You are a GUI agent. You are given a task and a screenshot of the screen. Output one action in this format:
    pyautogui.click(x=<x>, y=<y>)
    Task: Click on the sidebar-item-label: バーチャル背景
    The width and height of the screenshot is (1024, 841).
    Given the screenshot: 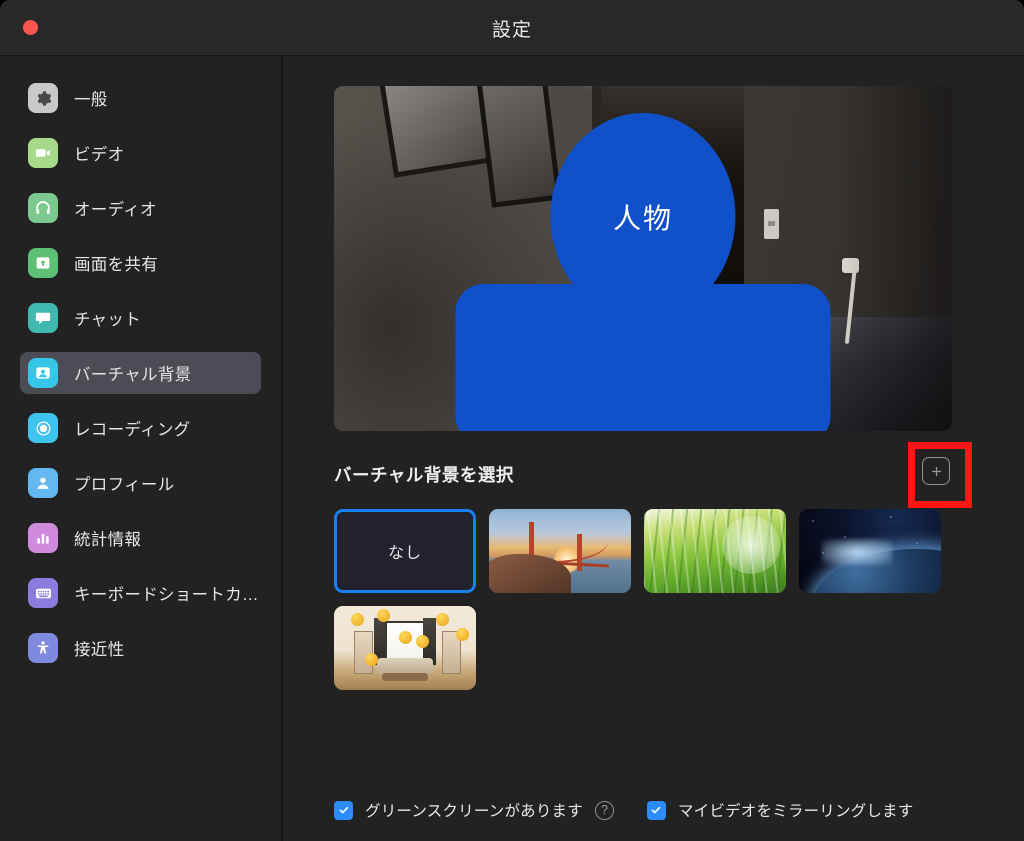 What is the action you would take?
    pyautogui.click(x=133, y=375)
    